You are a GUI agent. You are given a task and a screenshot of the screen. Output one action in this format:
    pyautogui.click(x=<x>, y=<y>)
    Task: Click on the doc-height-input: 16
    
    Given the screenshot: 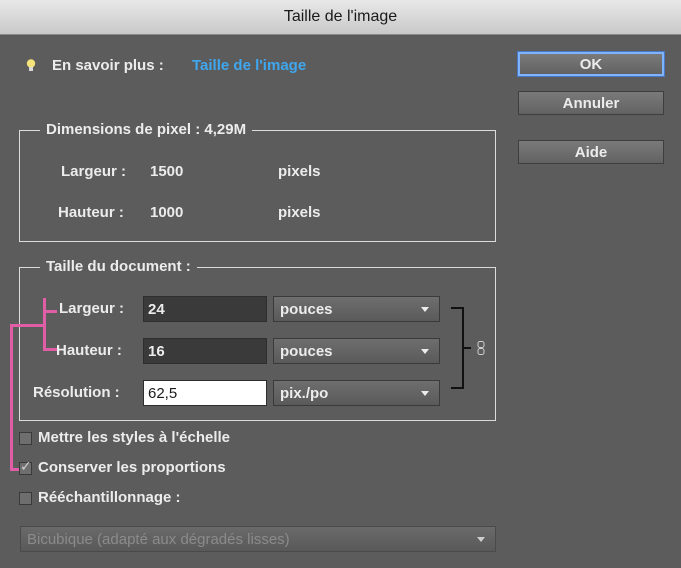 What is the action you would take?
    pyautogui.click(x=205, y=351)
    